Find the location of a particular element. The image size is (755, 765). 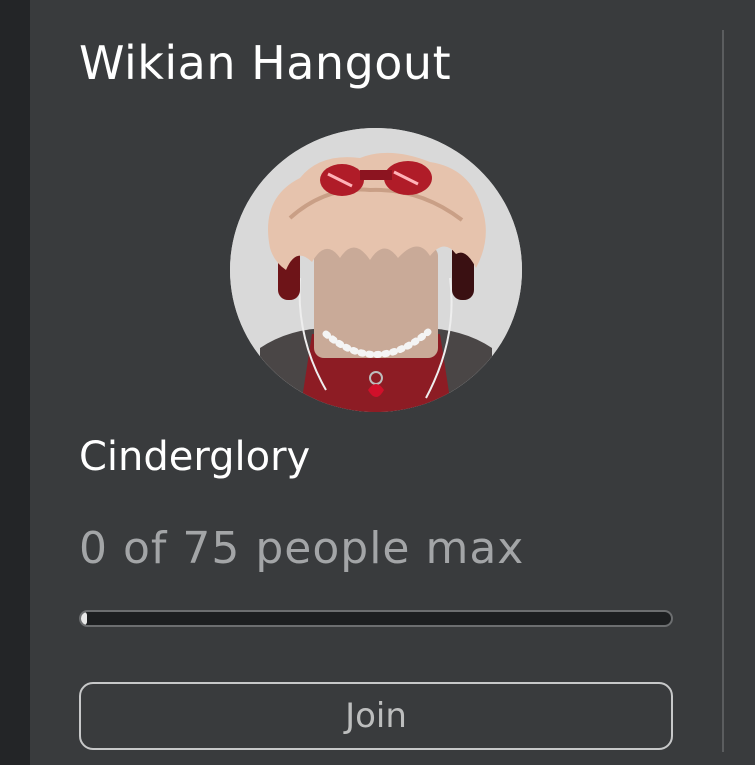

owner-avatar is located at coordinates (376, 270).